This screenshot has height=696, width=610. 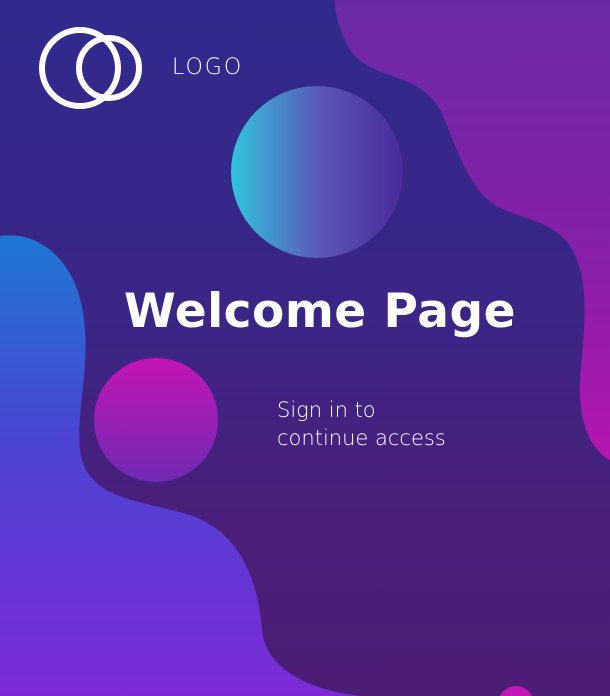 What do you see at coordinates (326, 410) in the screenshot?
I see `subtitle-line-1: Sign in to` at bounding box center [326, 410].